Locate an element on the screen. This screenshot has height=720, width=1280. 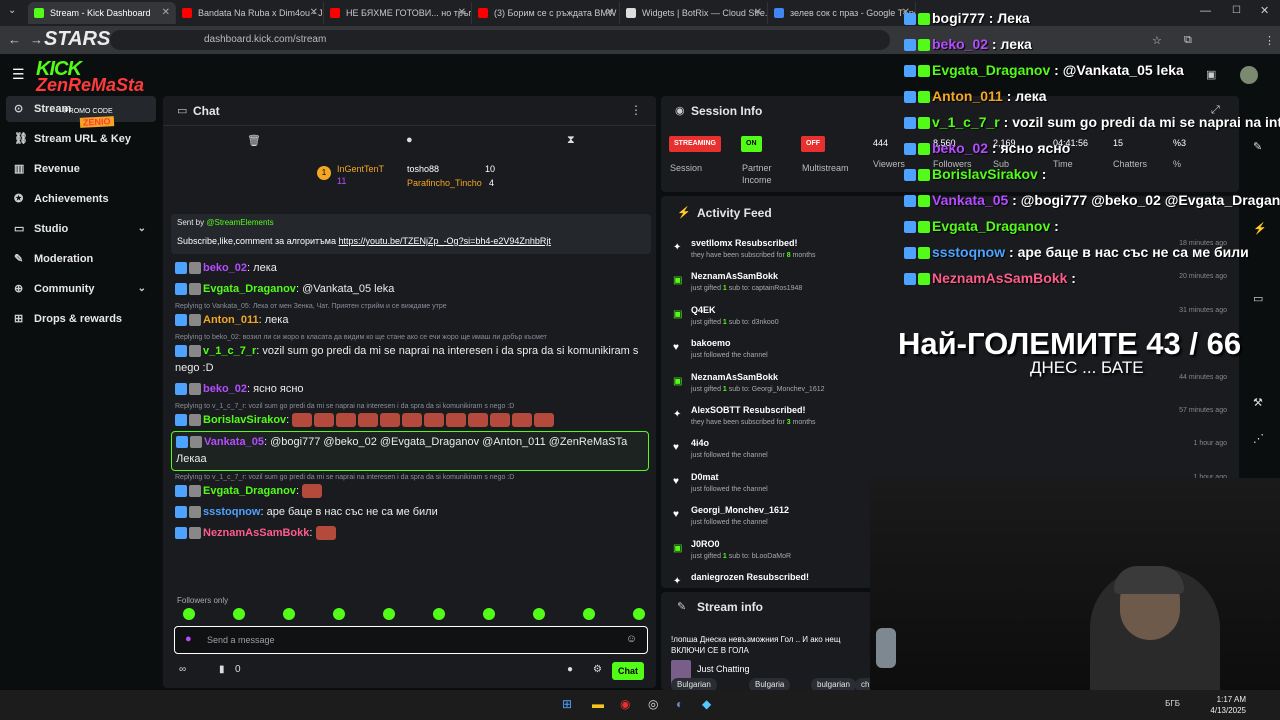
browser-tab: Bandata Na Ruba x Dim4ou - J... ✕ is located at coordinates (250, 13).